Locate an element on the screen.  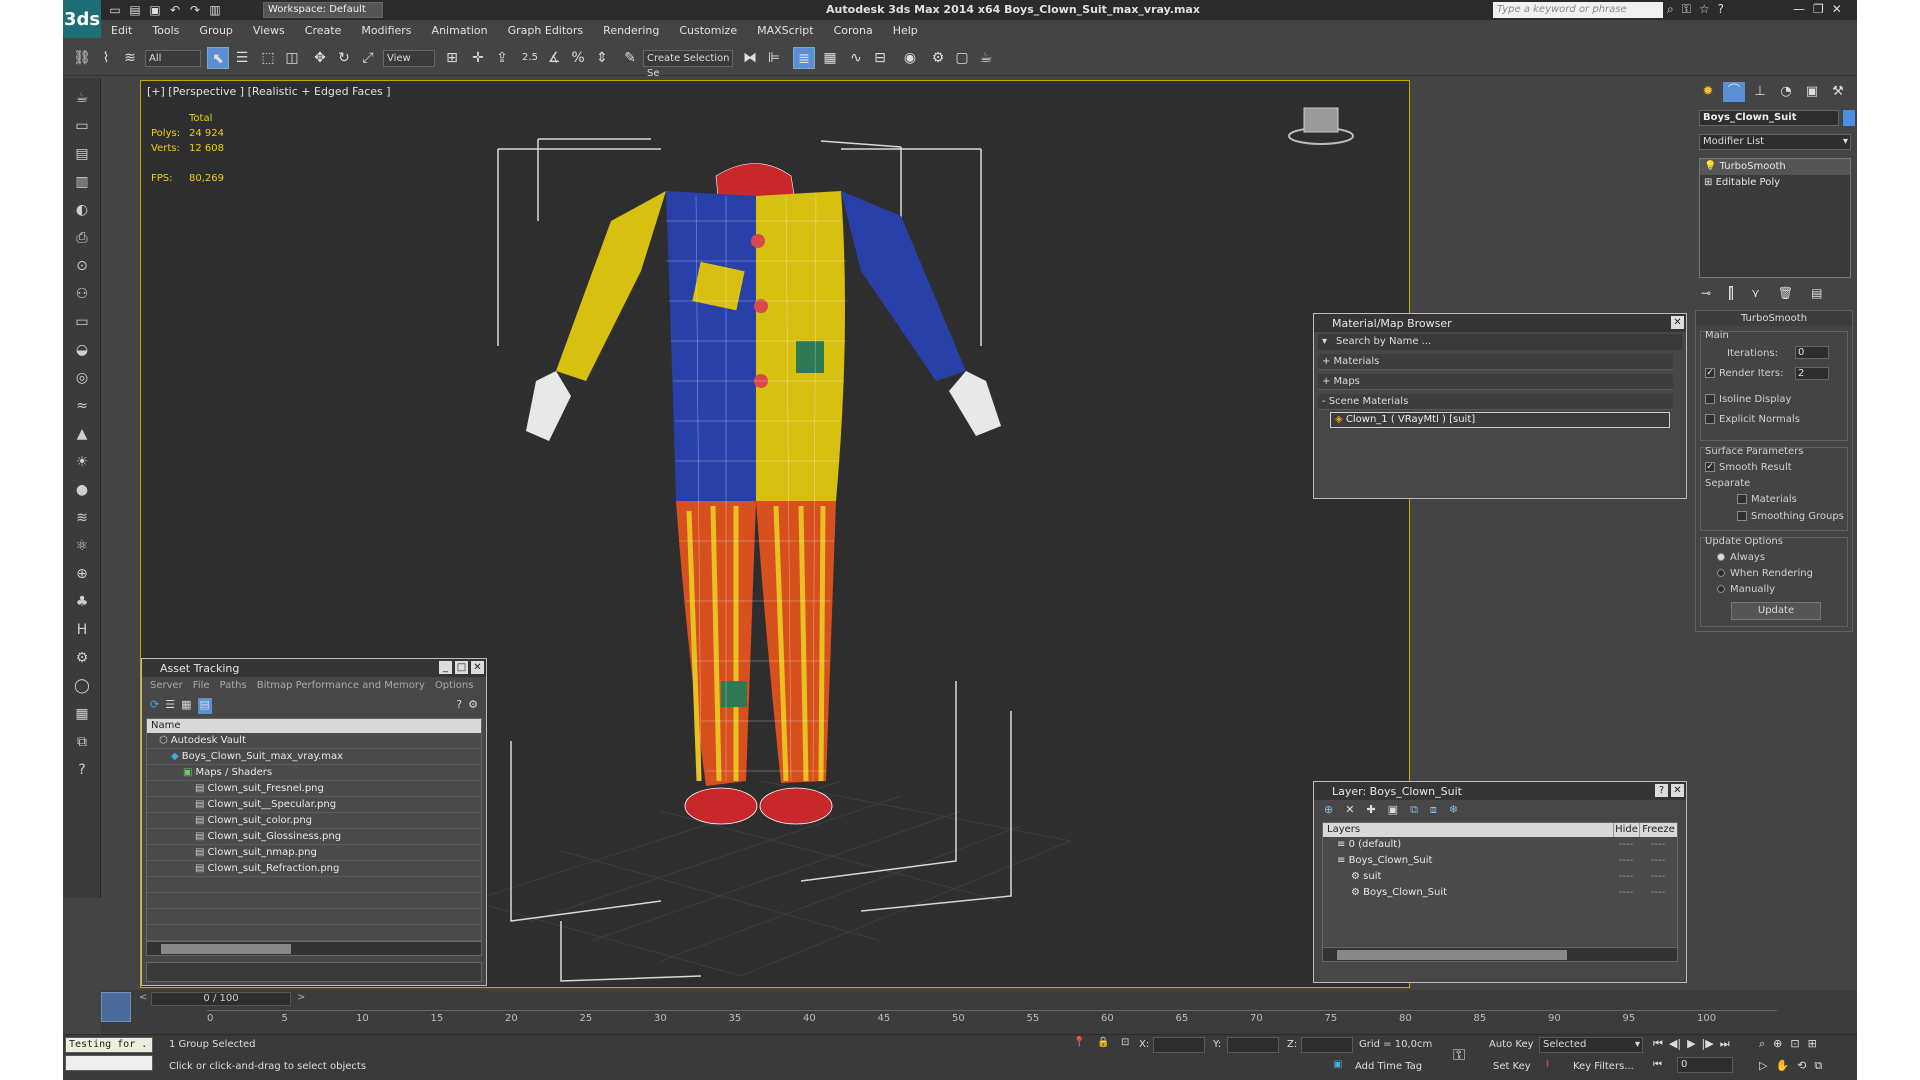
add-time-tag: Add Time Tag is located at coordinates (1388, 1066).